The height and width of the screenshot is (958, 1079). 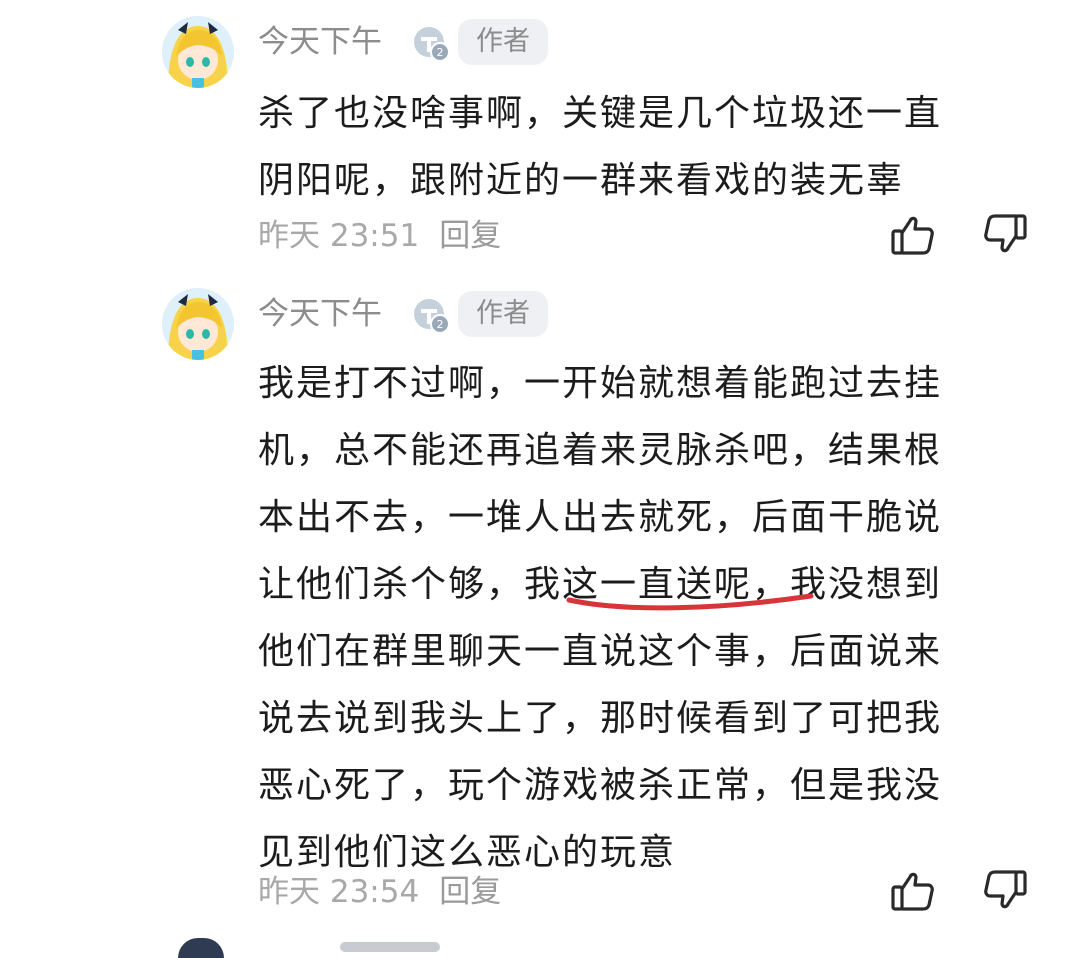 I want to click on comment-line: 他们在群里聊天一直说这个事，后面说来, so click(x=600, y=651).